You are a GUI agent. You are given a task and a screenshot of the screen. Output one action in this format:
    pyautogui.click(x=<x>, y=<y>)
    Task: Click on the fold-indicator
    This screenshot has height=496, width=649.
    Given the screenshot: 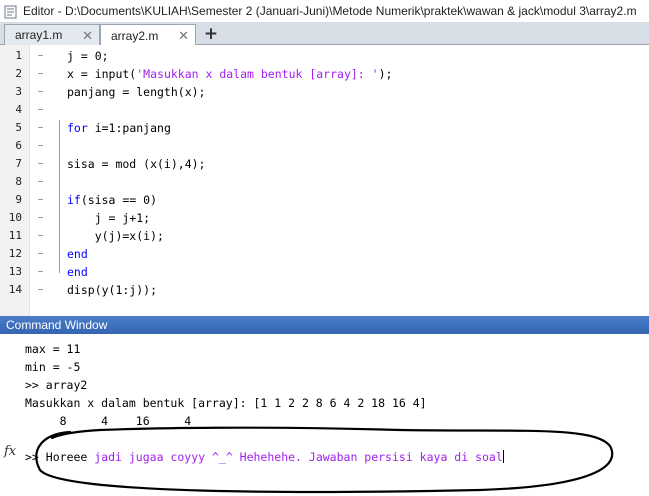 What is the action you would take?
    pyautogui.click(x=59, y=196)
    